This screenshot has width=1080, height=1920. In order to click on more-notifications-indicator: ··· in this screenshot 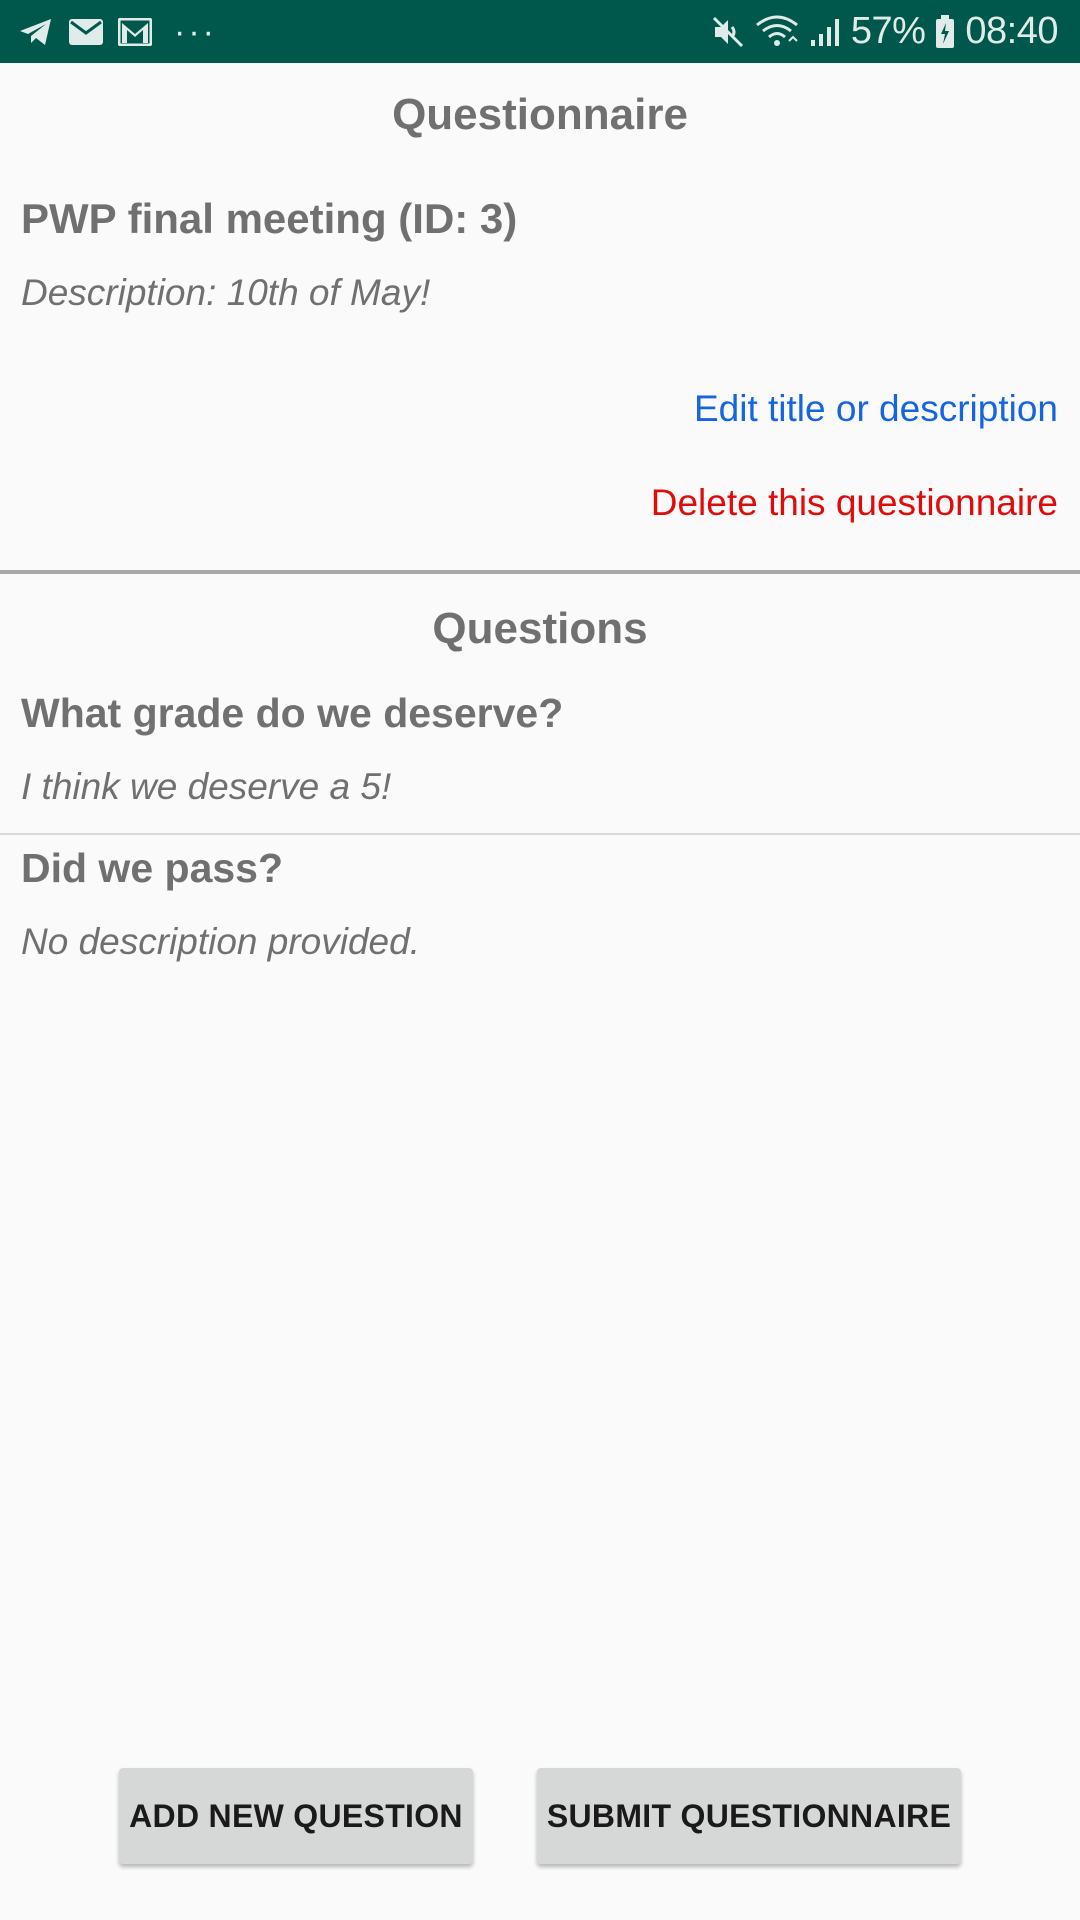, I will do `click(195, 31)`.